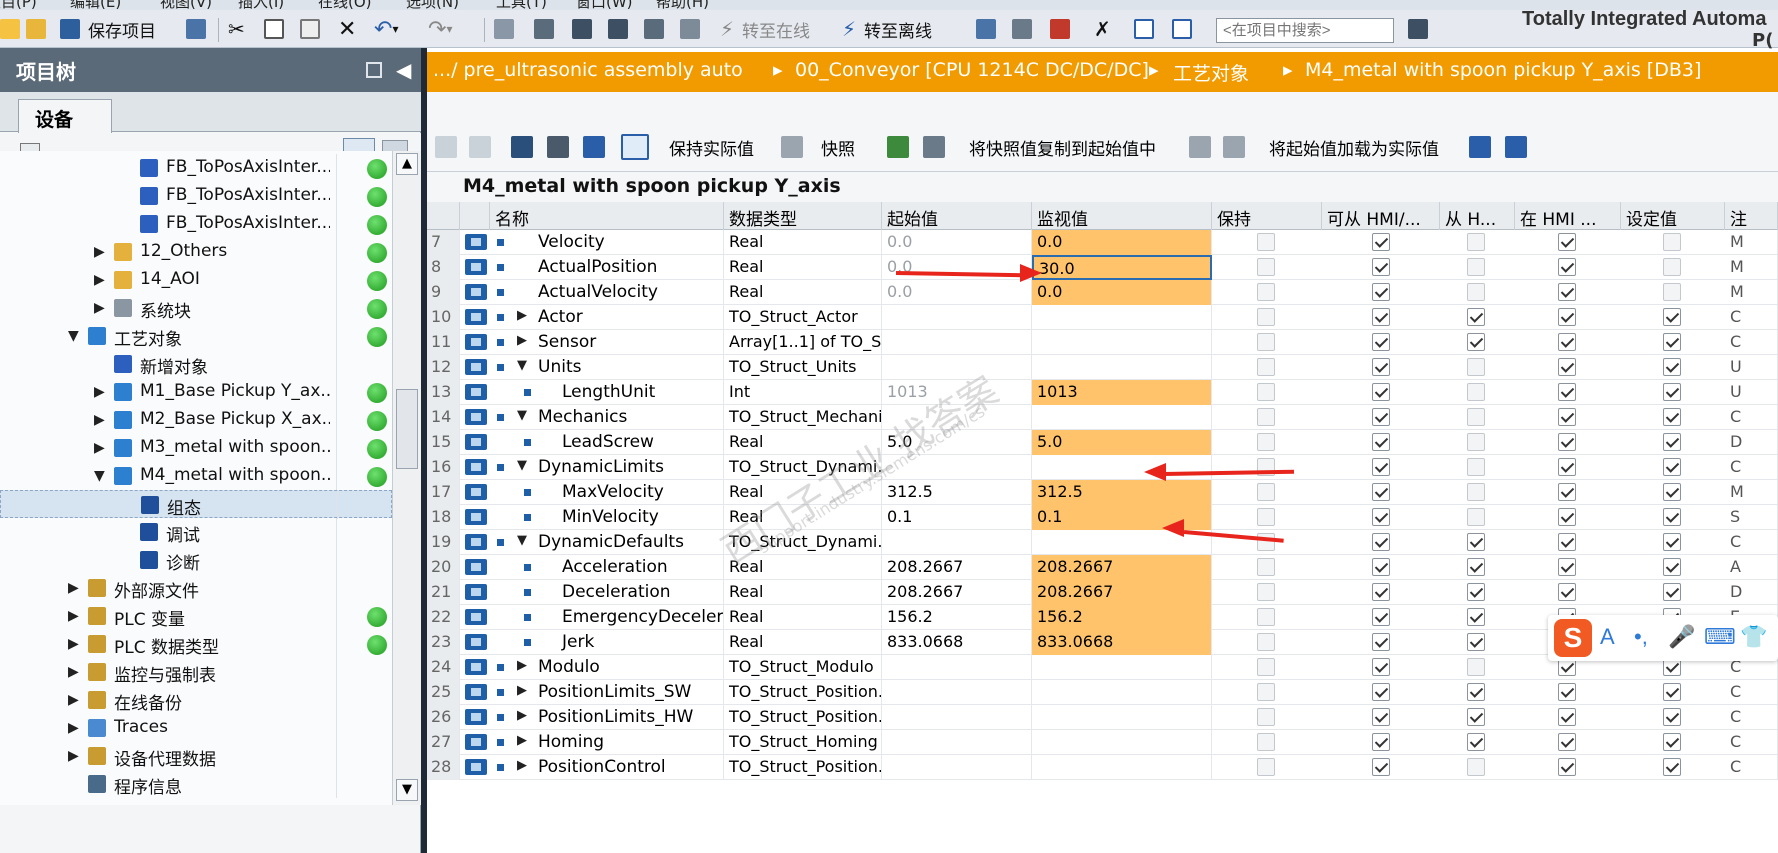 This screenshot has width=1778, height=853. What do you see at coordinates (73, 336) in the screenshot?
I see `collapse-arrow-icon: ▼` at bounding box center [73, 336].